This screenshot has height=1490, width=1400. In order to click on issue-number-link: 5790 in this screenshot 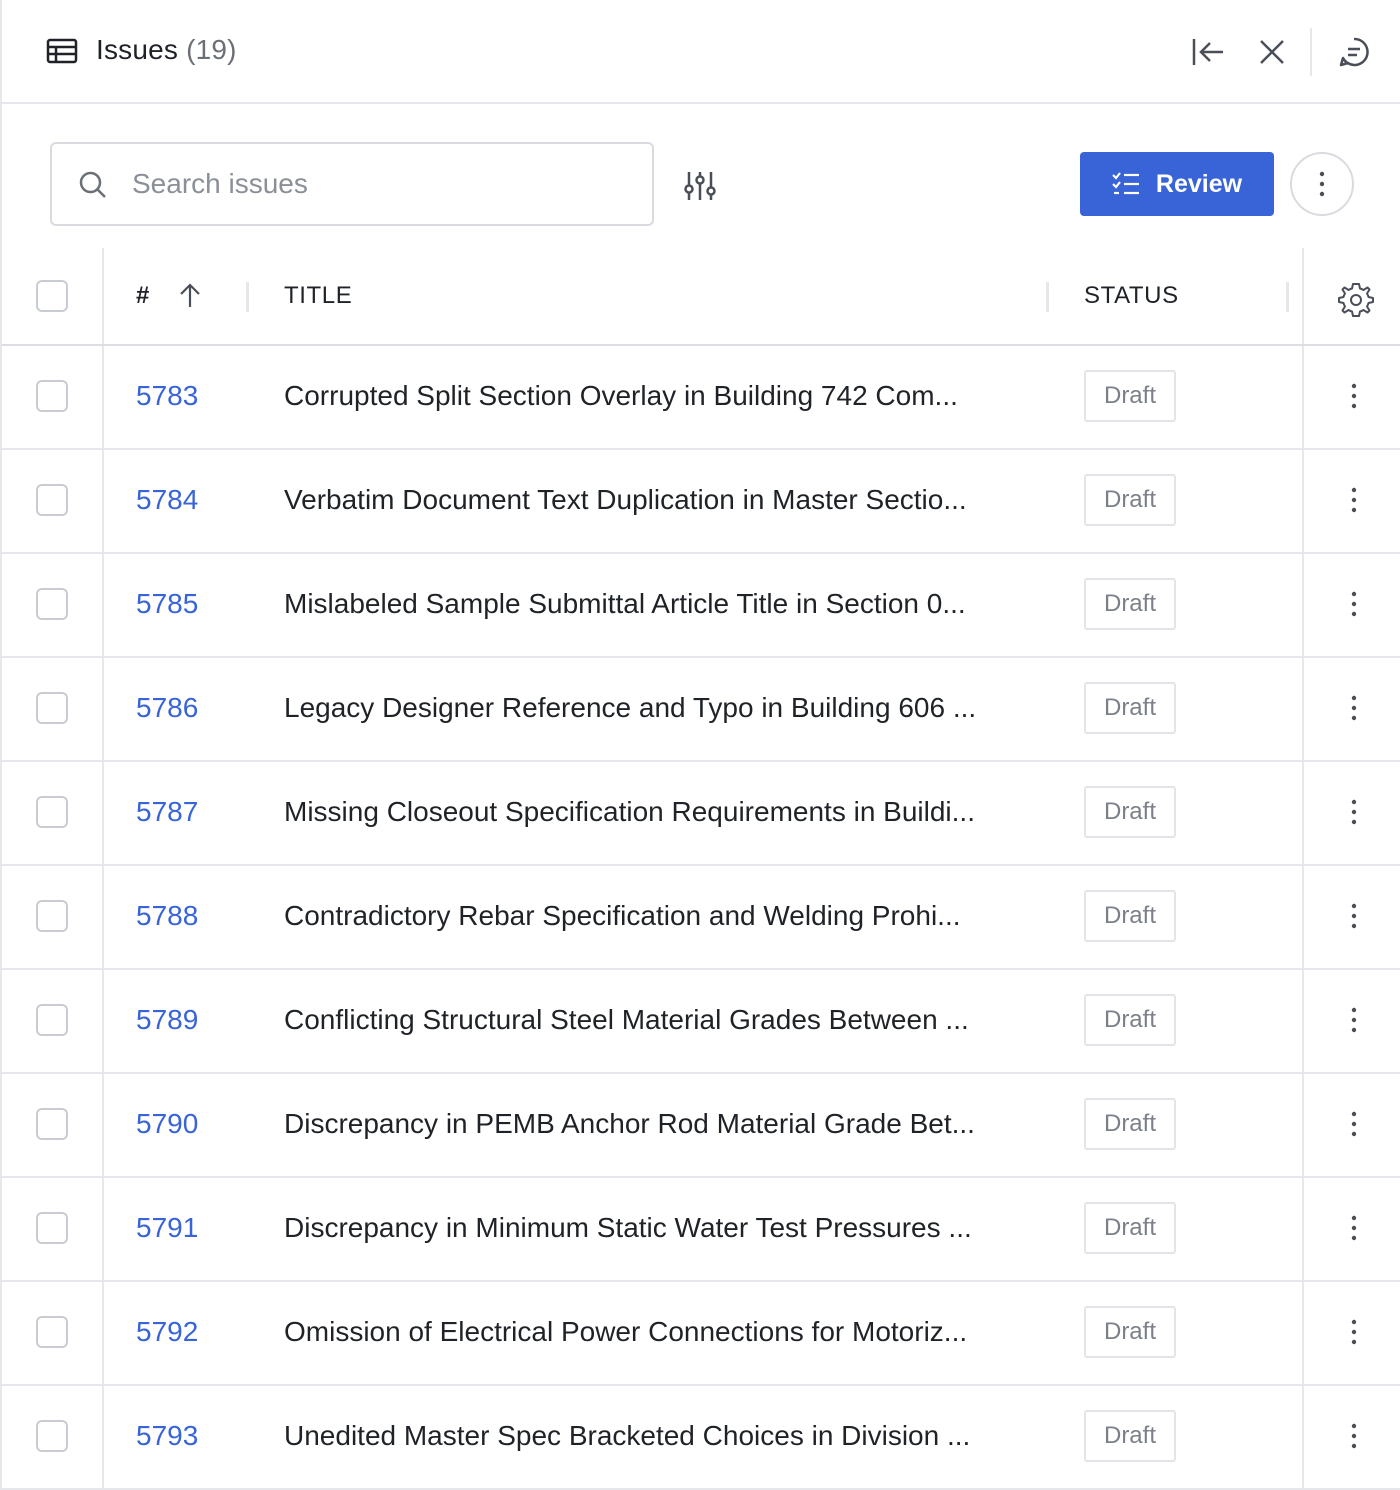, I will do `click(167, 1124)`.